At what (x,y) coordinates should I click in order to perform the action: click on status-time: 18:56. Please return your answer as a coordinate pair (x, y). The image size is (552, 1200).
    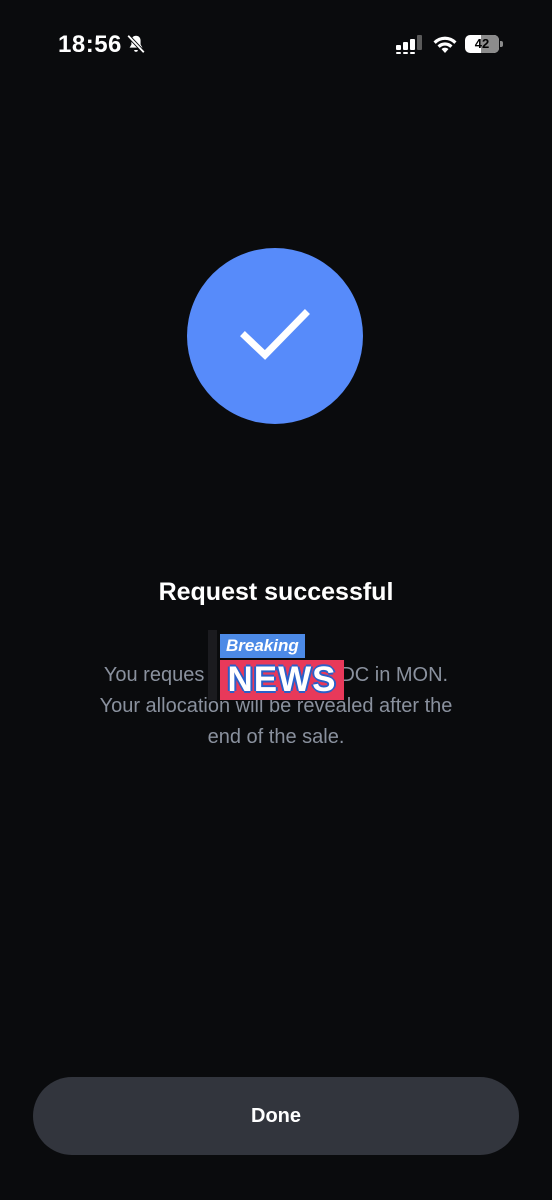
    Looking at the image, I should click on (90, 44).